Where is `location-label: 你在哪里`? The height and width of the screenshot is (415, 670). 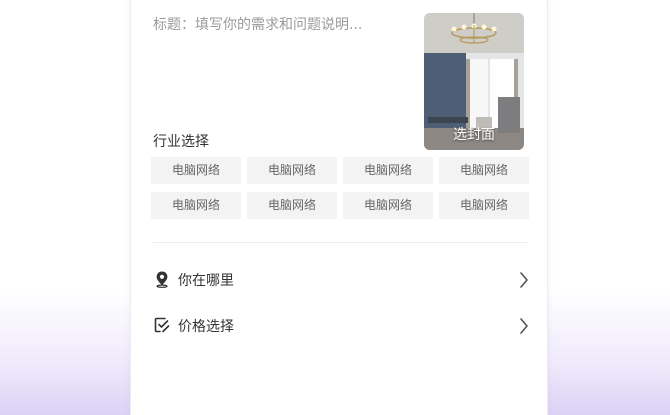
location-label: 你在哪里 is located at coordinates (206, 281).